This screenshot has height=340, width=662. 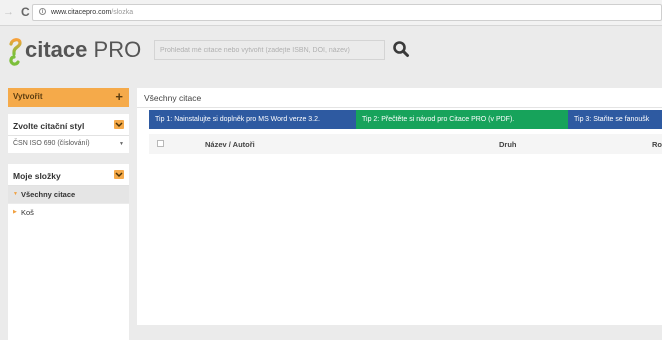 I want to click on logo: citace PRO, so click(x=70, y=52).